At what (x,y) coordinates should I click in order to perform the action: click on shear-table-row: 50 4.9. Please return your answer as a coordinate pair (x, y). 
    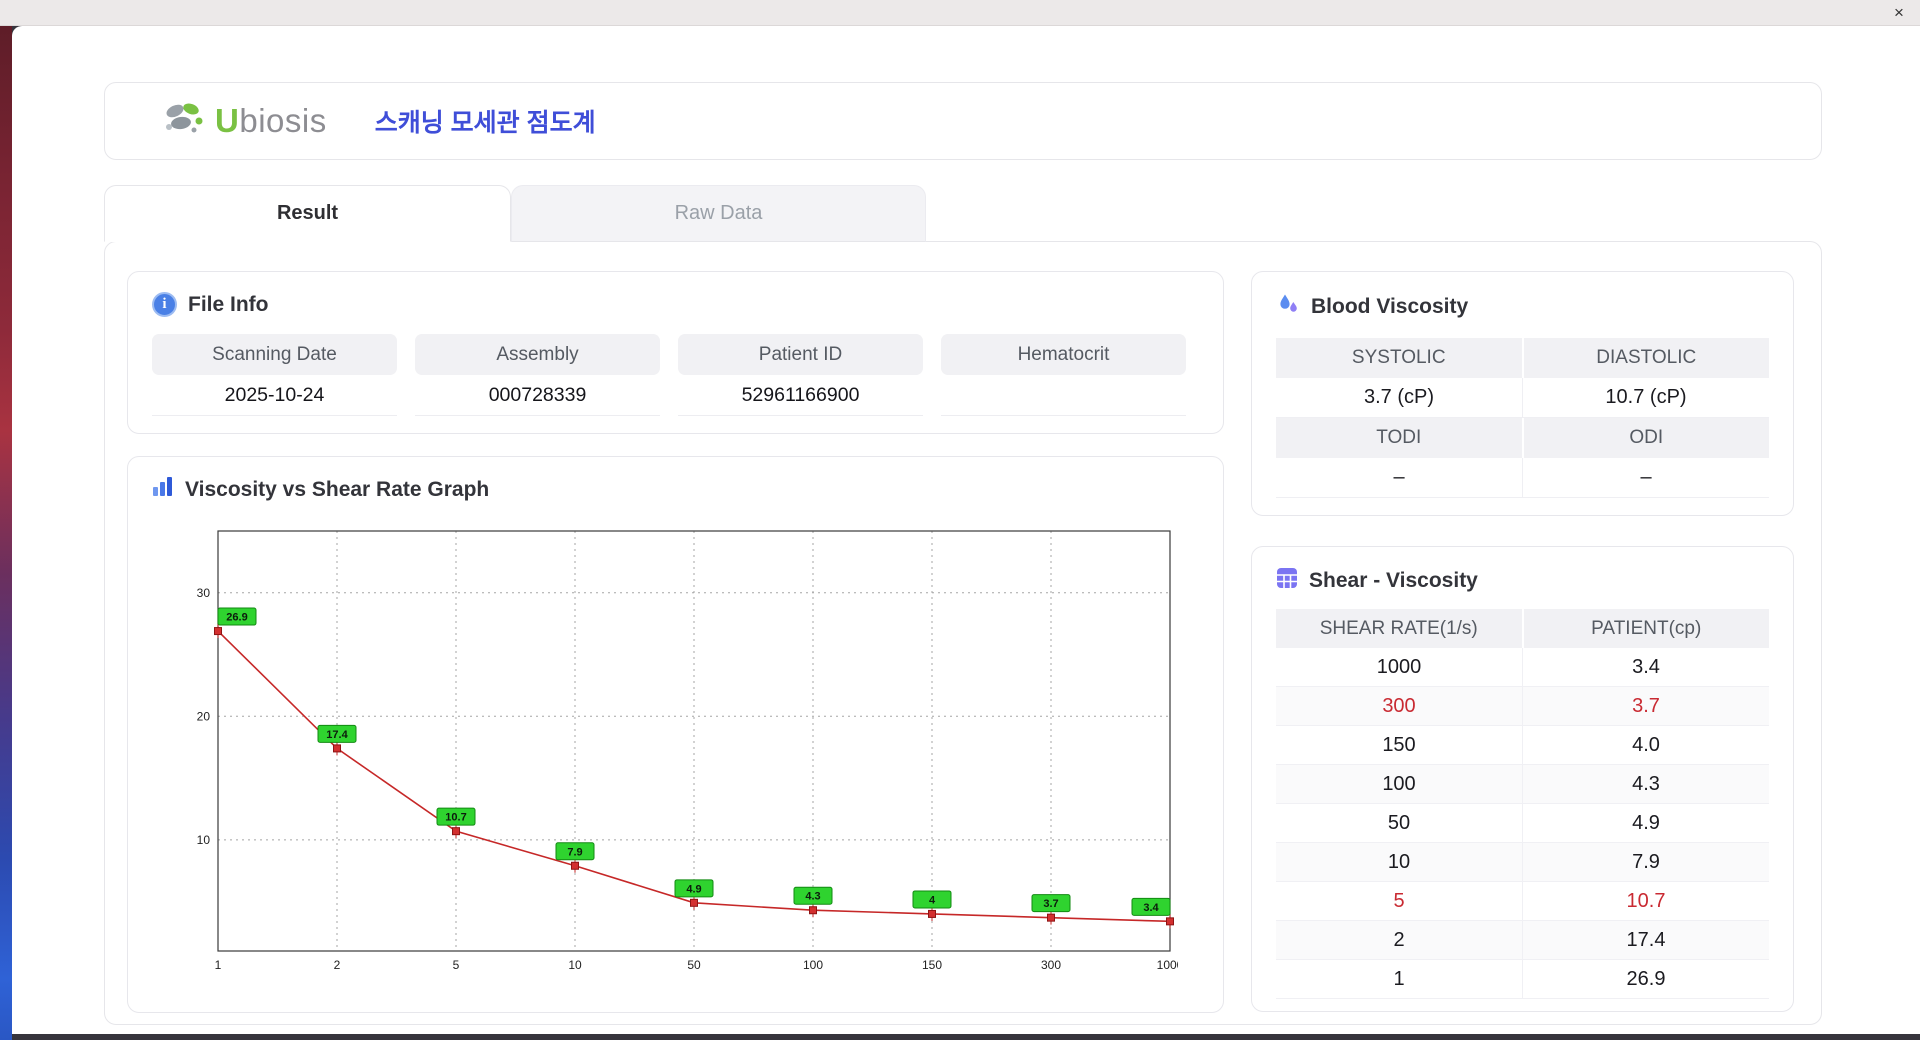
    Looking at the image, I should click on (1522, 823).